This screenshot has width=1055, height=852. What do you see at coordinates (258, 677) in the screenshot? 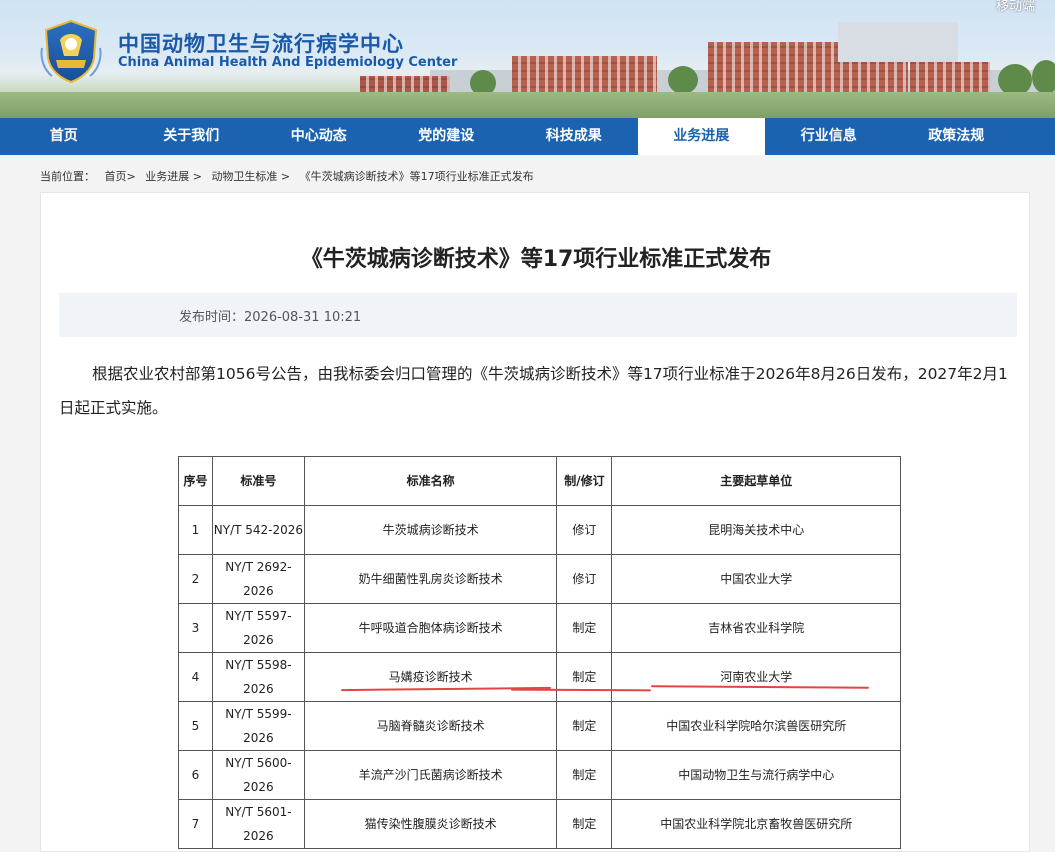
I see `cell-standard-no: NY/T 5598-2026` at bounding box center [258, 677].